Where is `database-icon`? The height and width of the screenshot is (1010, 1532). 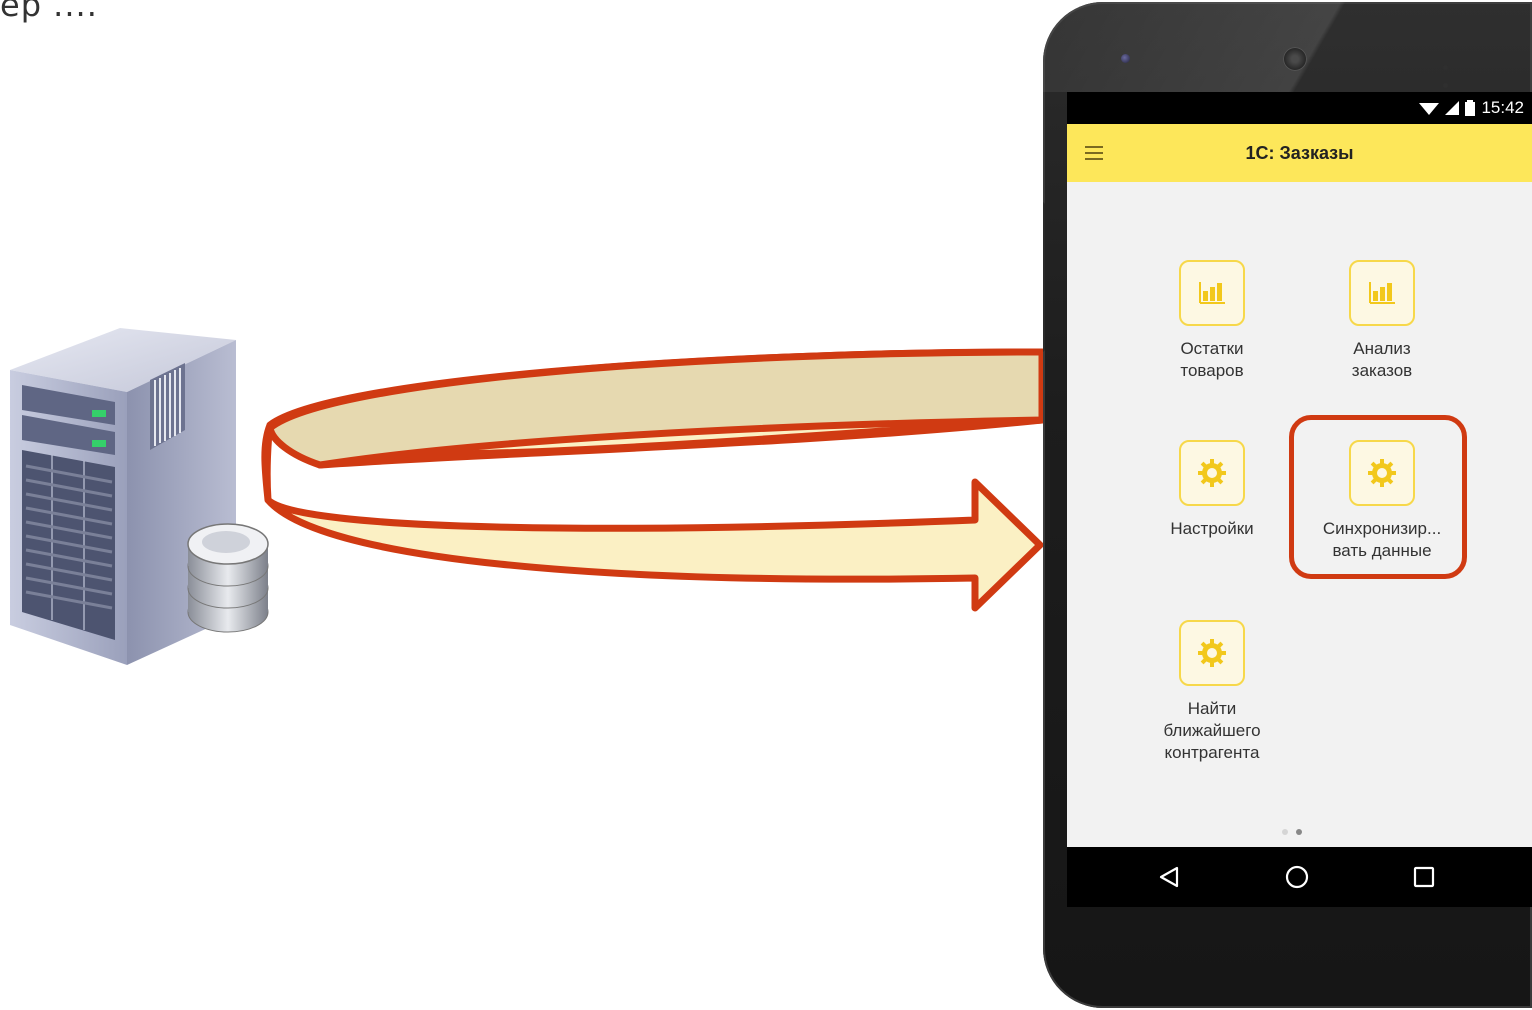
database-icon is located at coordinates (228, 578).